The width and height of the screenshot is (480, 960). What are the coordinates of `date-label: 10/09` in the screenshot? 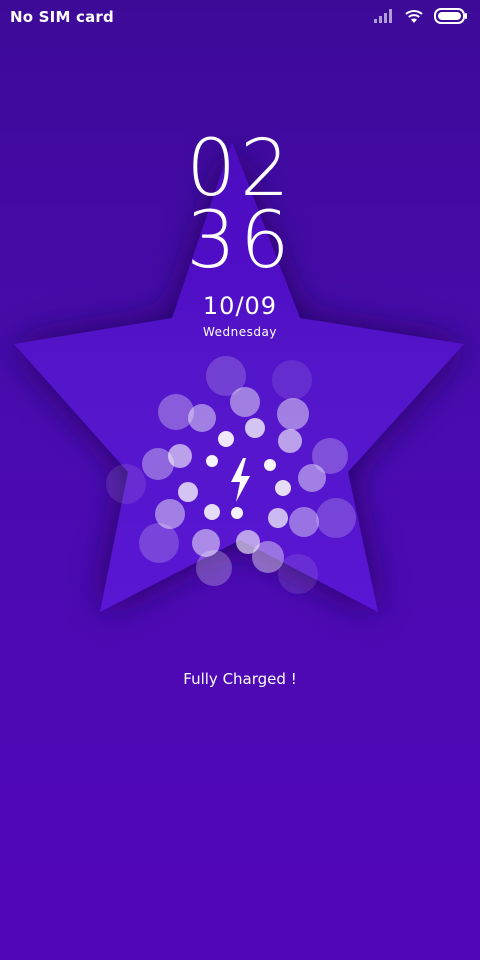 It's located at (240, 306).